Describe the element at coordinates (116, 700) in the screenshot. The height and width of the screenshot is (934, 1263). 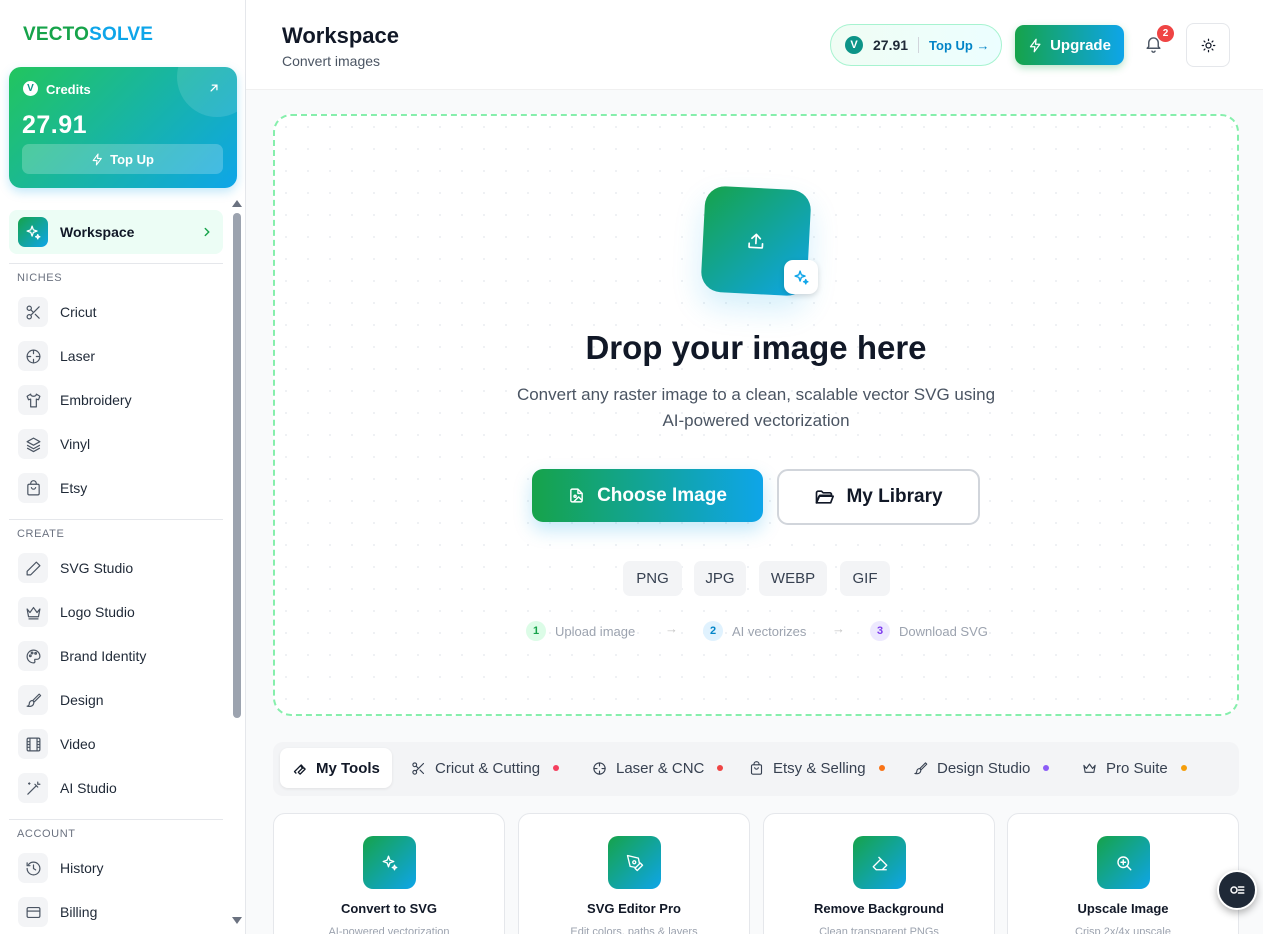
I see `sidebar-item-design: Design` at that location.